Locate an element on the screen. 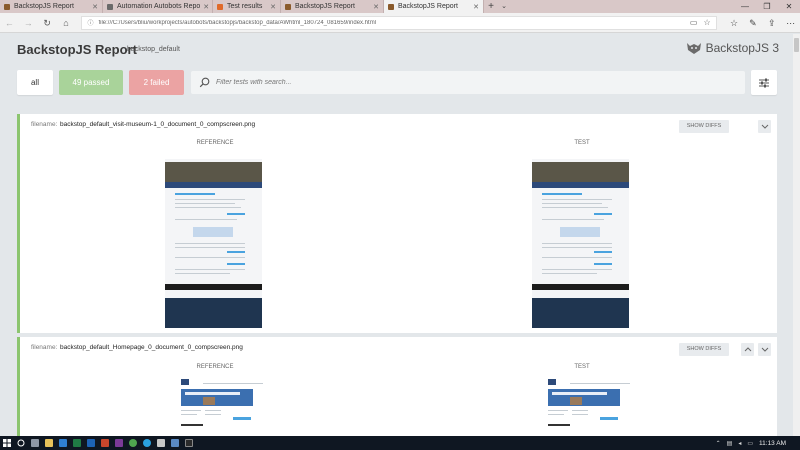 The width and height of the screenshot is (800, 450). task-view-icon is located at coordinates (35, 443).